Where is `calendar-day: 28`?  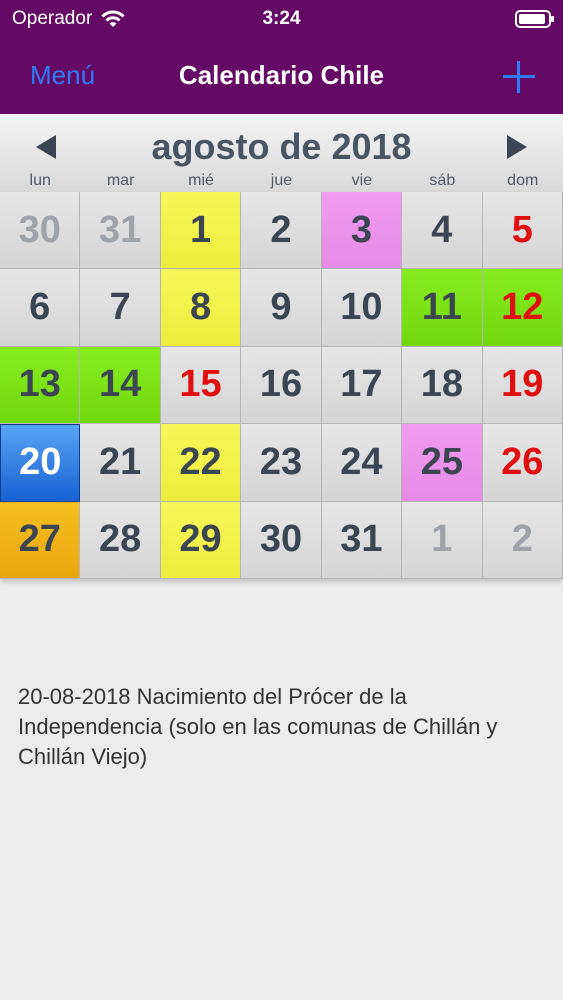
calendar-day: 28 is located at coordinates (120, 540).